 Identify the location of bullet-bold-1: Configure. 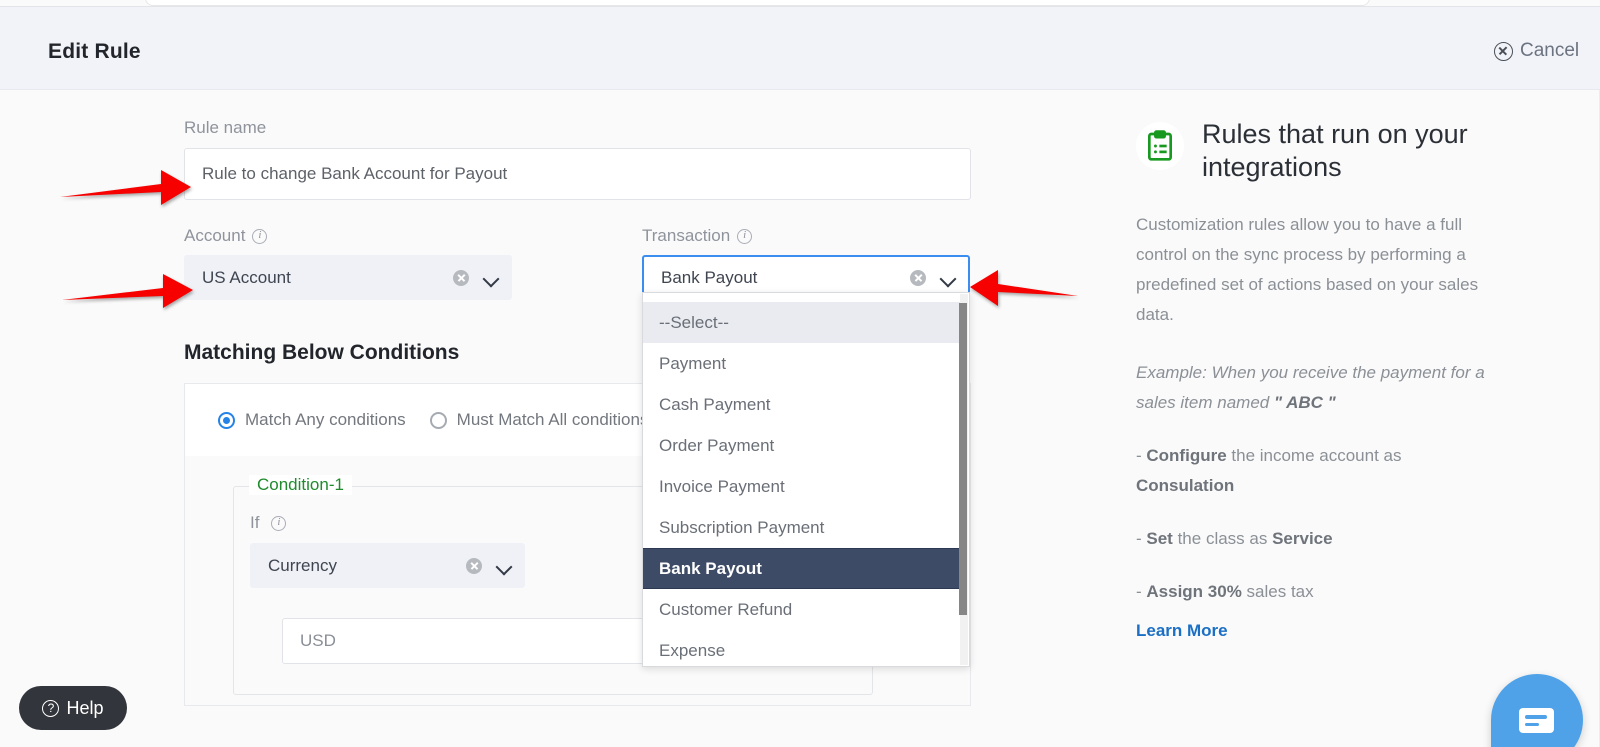
(1186, 455).